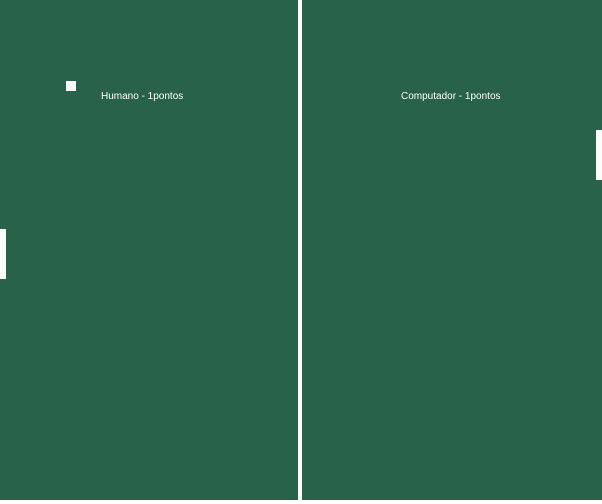  What do you see at coordinates (451, 96) in the screenshot?
I see `computer-score-label: Computador - 1pontos` at bounding box center [451, 96].